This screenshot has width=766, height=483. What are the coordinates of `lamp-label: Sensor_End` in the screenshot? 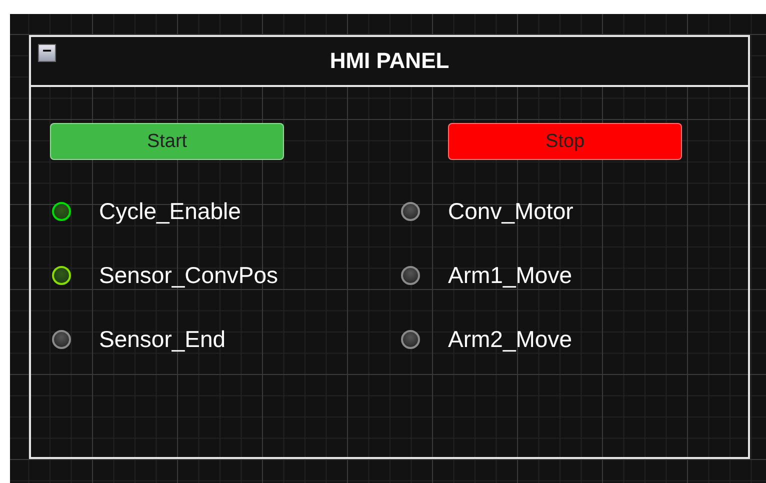 It's located at (162, 339).